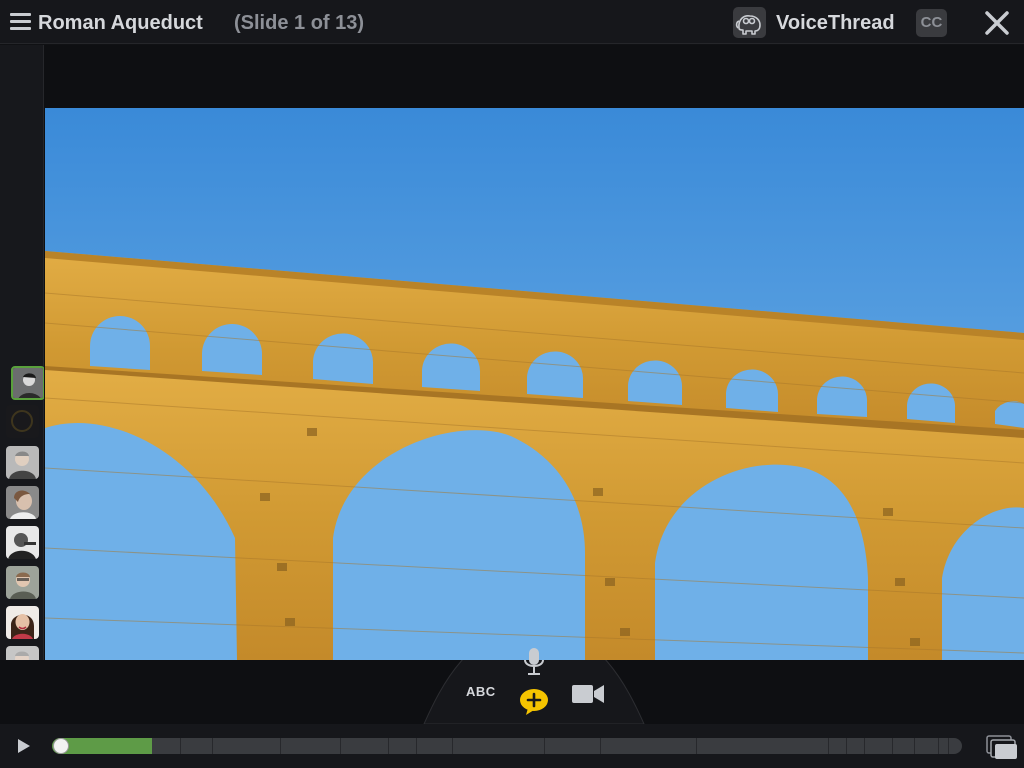 The width and height of the screenshot is (1024, 768). I want to click on avatar-commenter-dim, so click(22, 421).